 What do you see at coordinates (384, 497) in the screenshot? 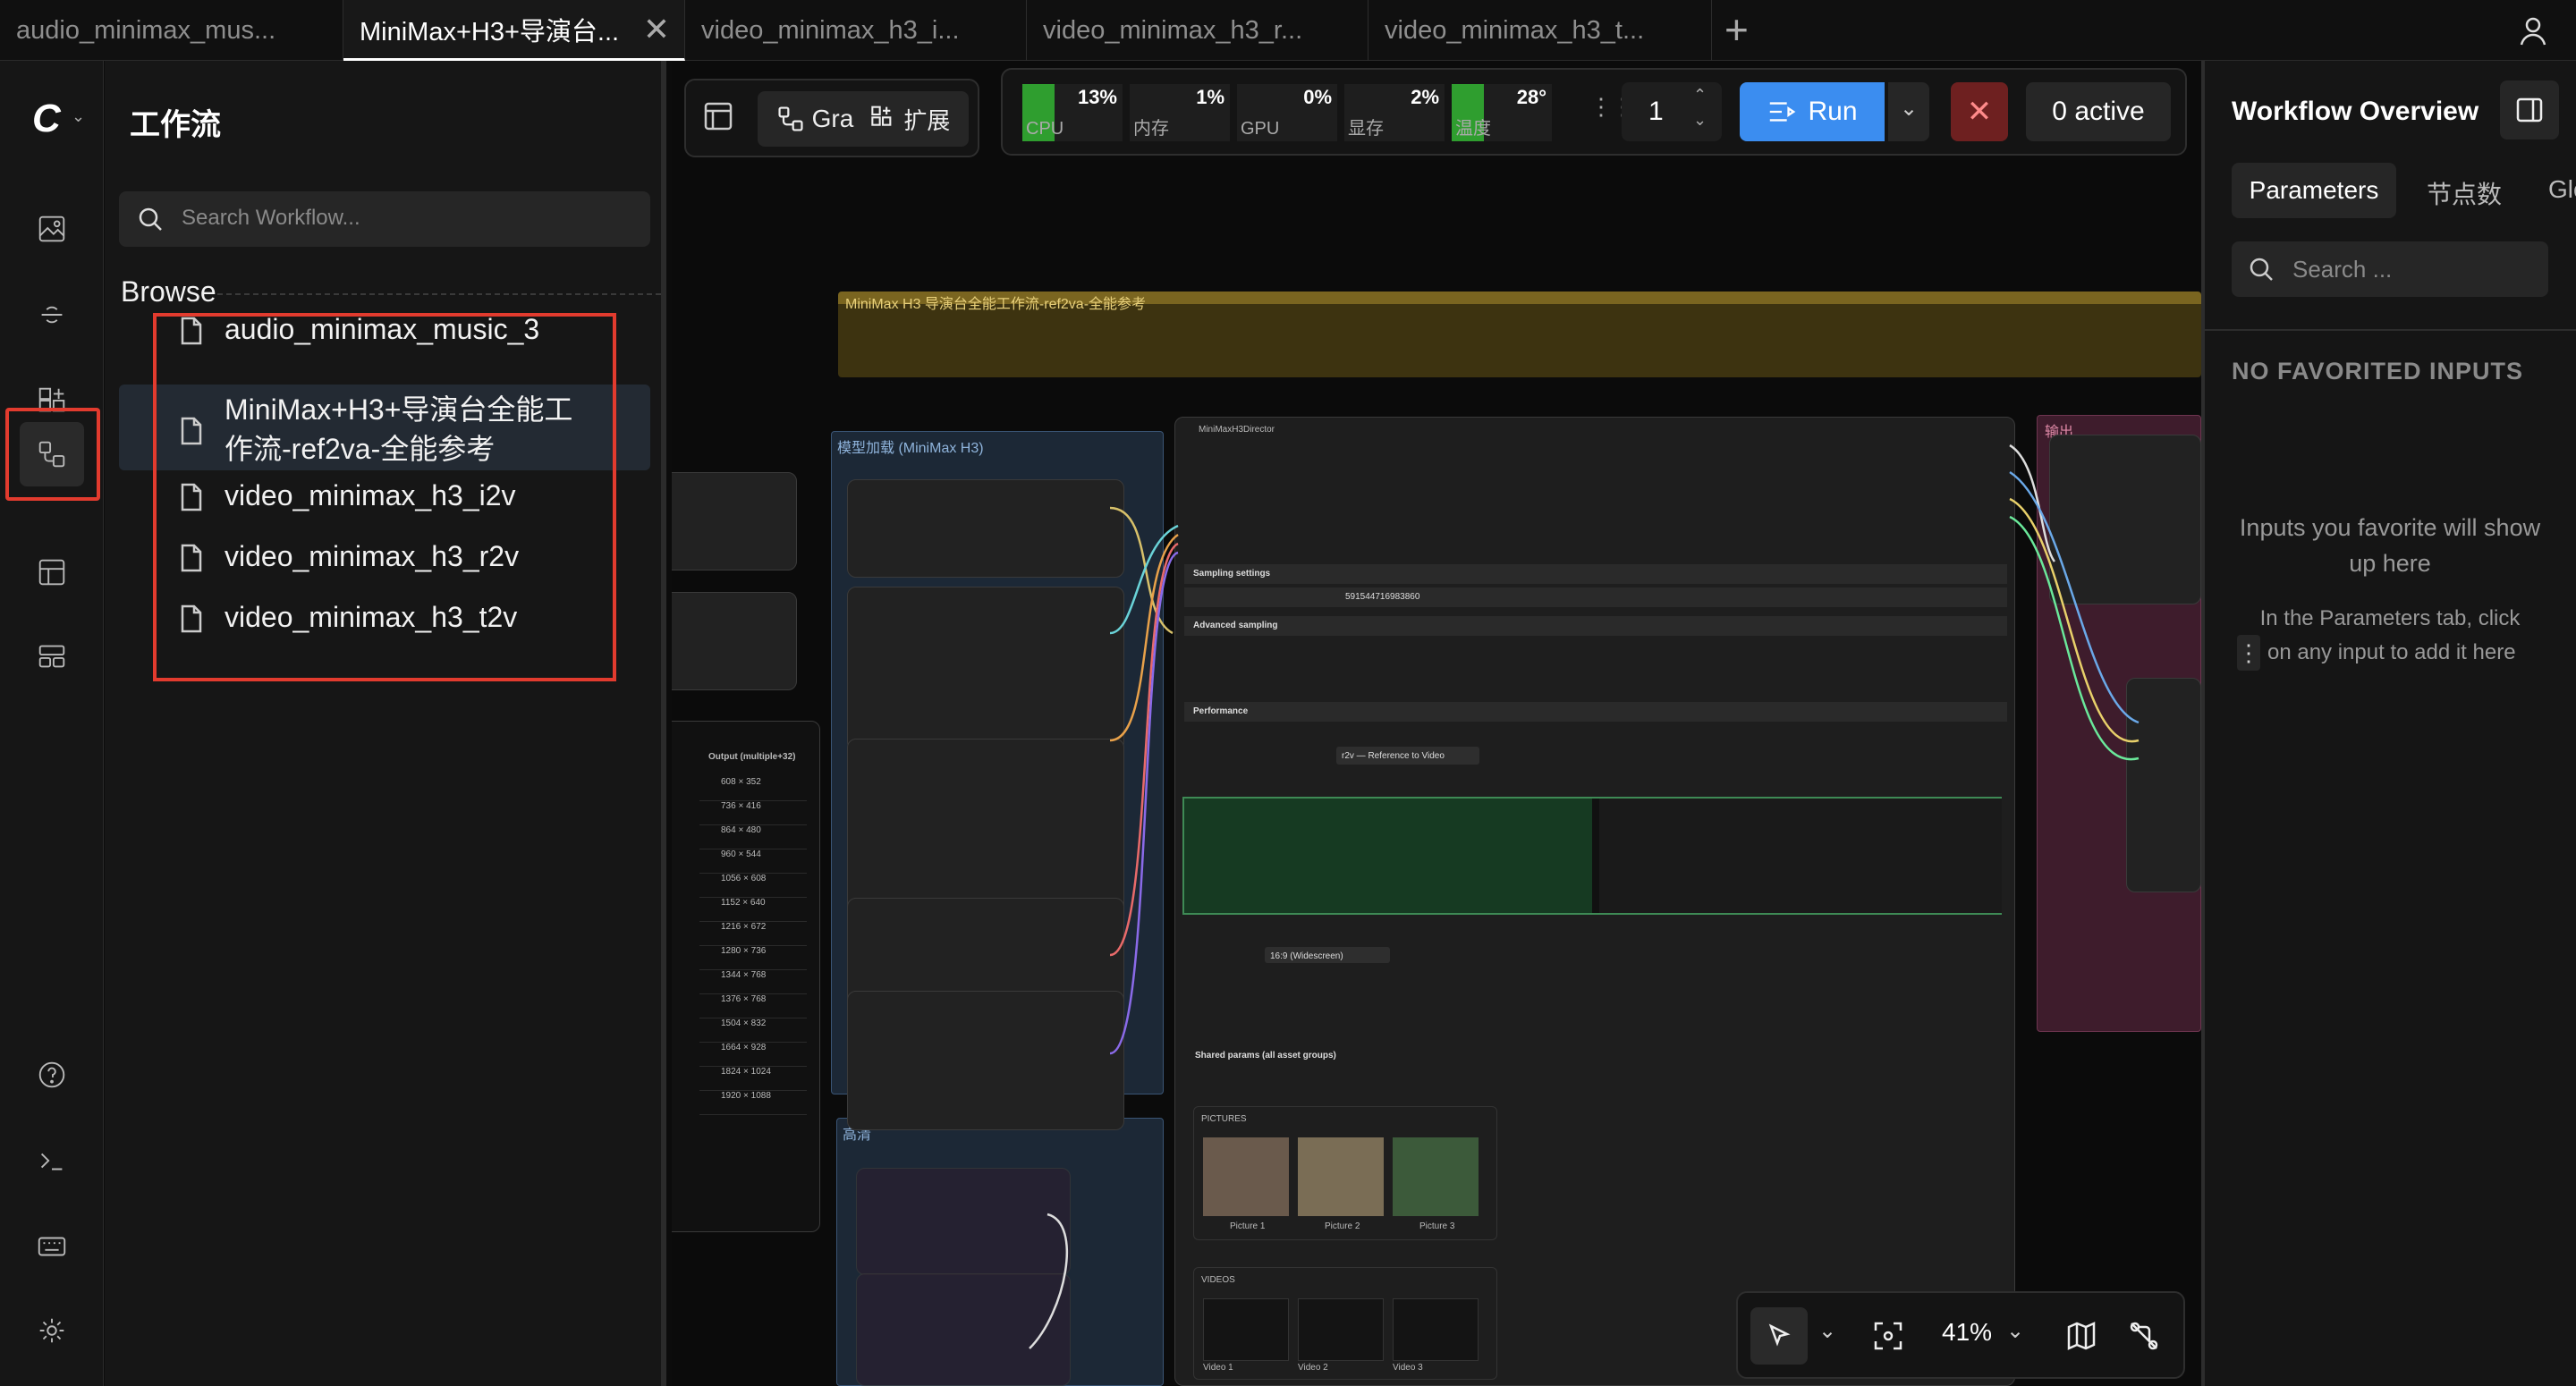
I see `browse-list-highlight` at bounding box center [384, 497].